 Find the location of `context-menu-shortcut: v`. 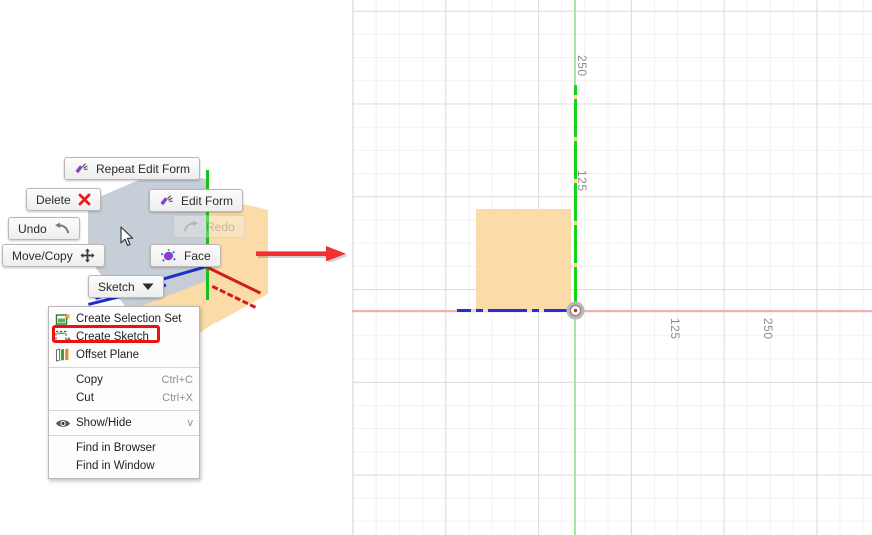

context-menu-shortcut: v is located at coordinates (190, 423).